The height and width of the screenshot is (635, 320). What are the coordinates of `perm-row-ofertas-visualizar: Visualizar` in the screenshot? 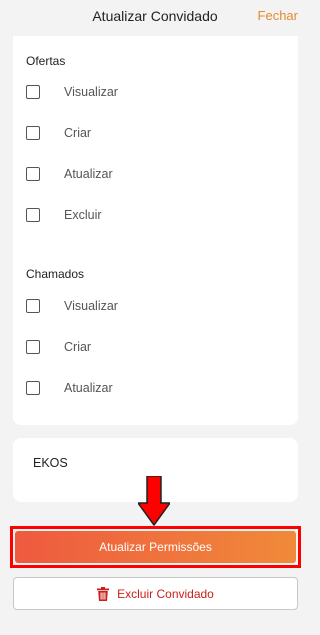 It's located at (72, 92).